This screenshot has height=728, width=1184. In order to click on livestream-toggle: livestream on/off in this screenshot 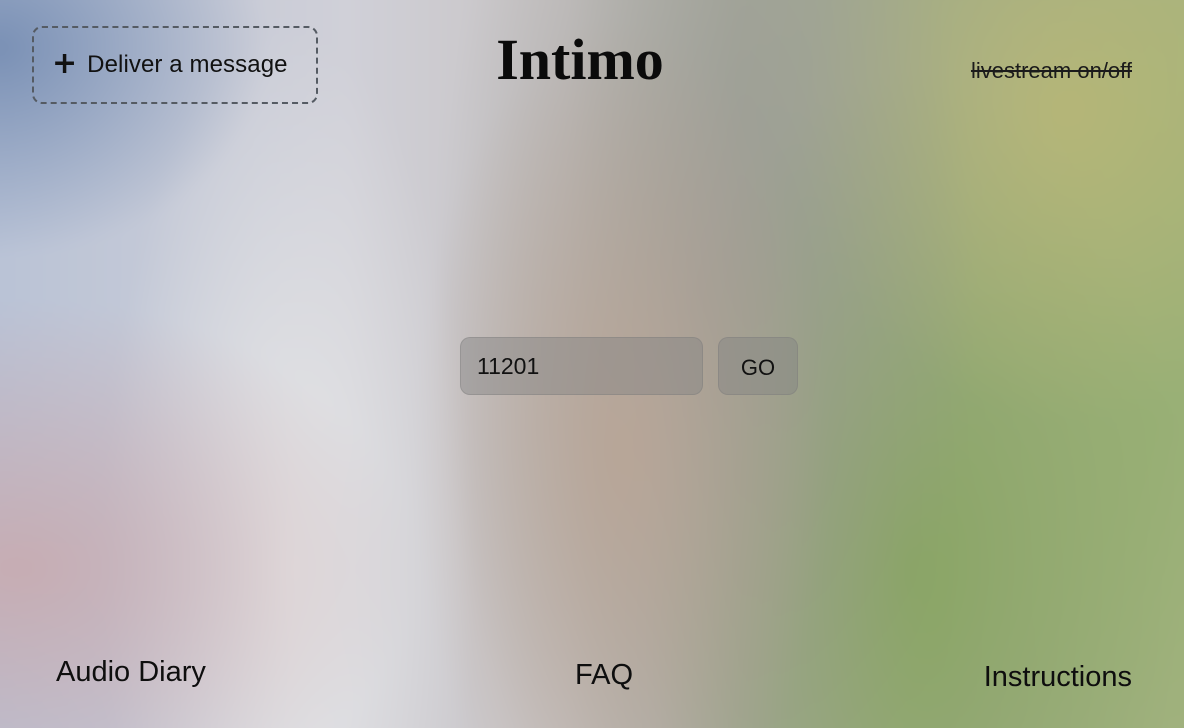, I will do `click(1051, 71)`.